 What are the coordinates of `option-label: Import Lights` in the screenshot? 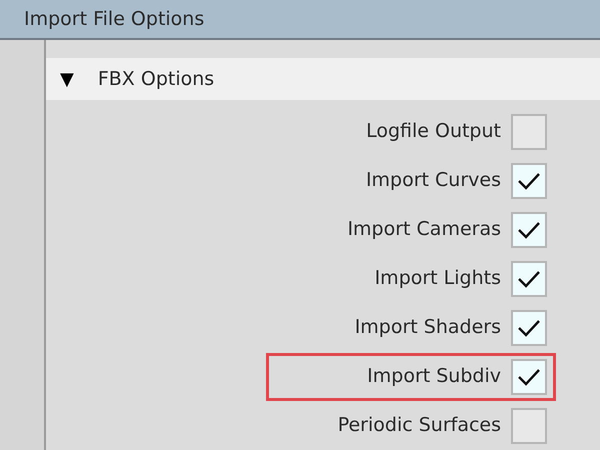 It's located at (437, 279).